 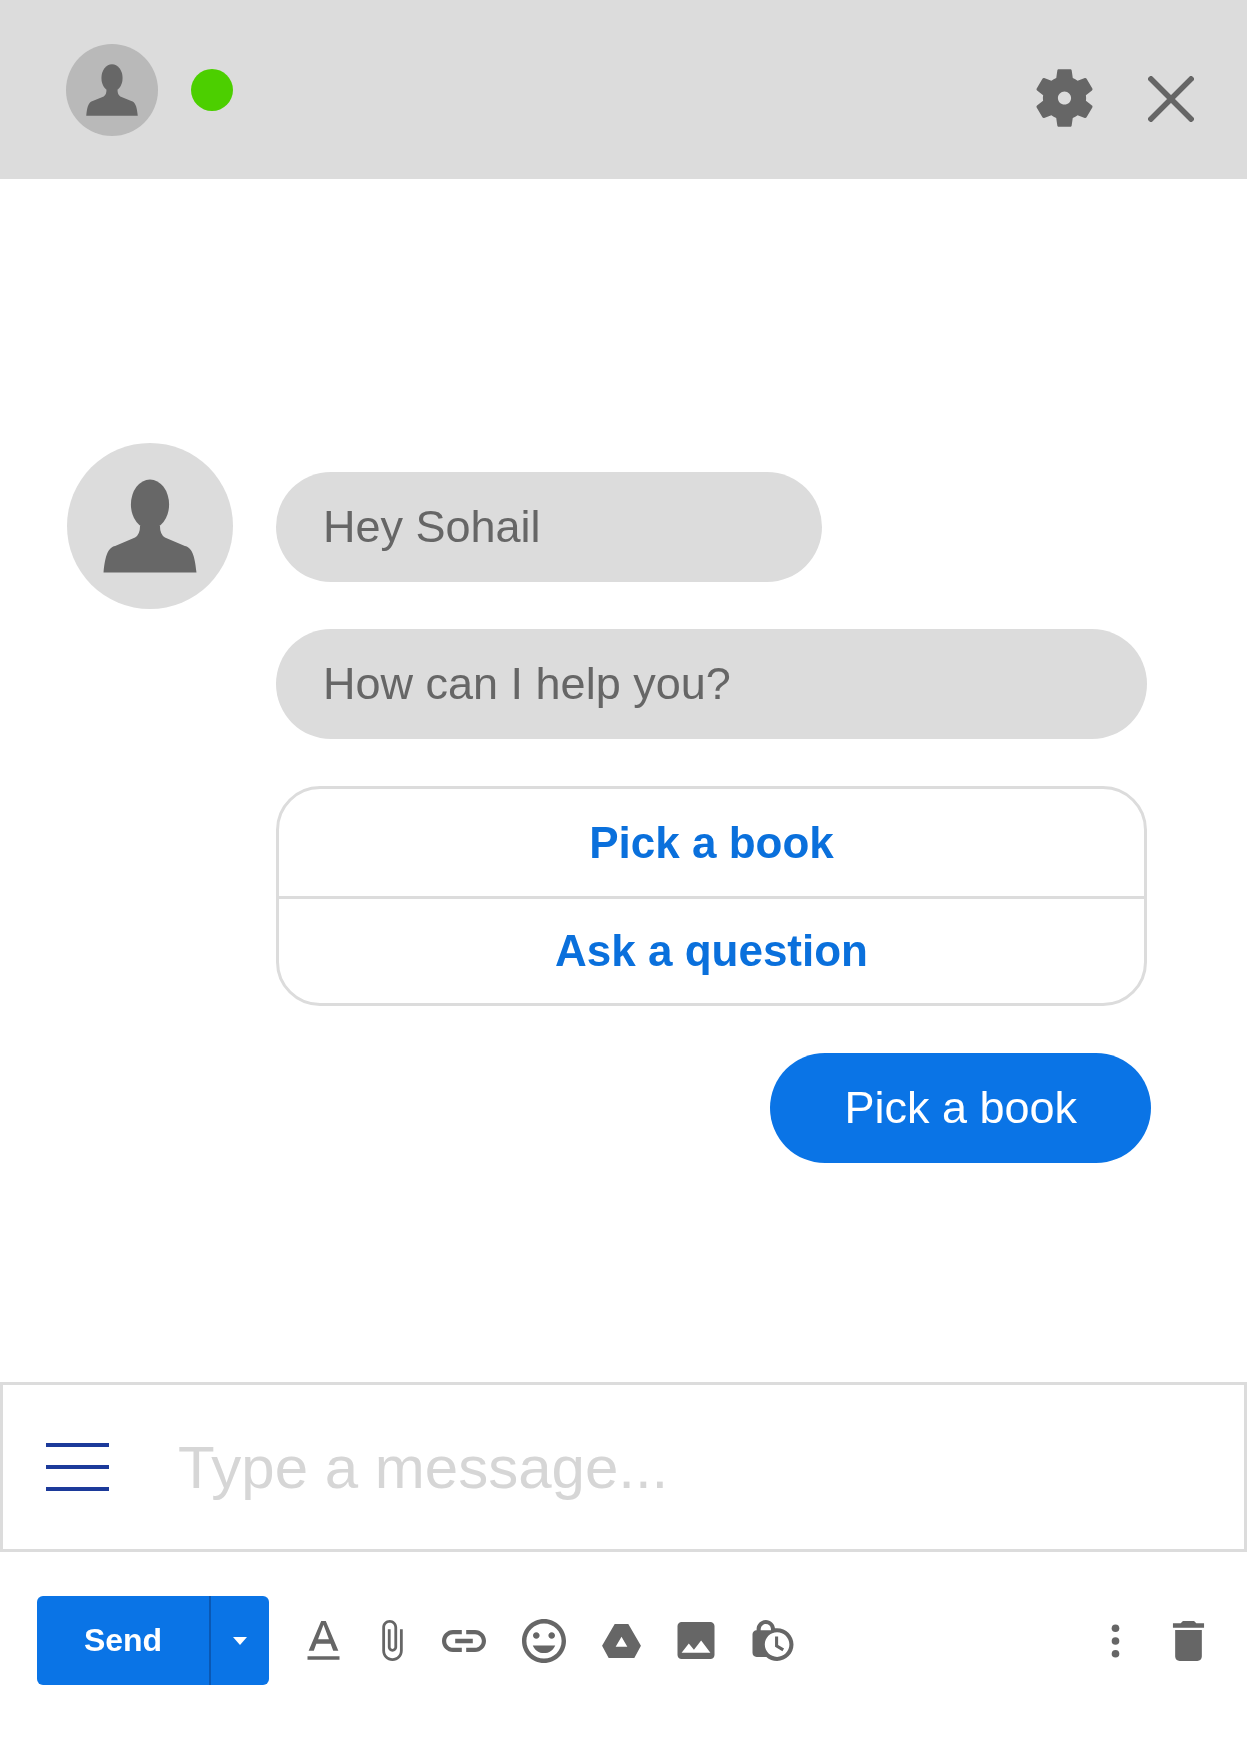 I want to click on caret-icon, so click(x=240, y=1640).